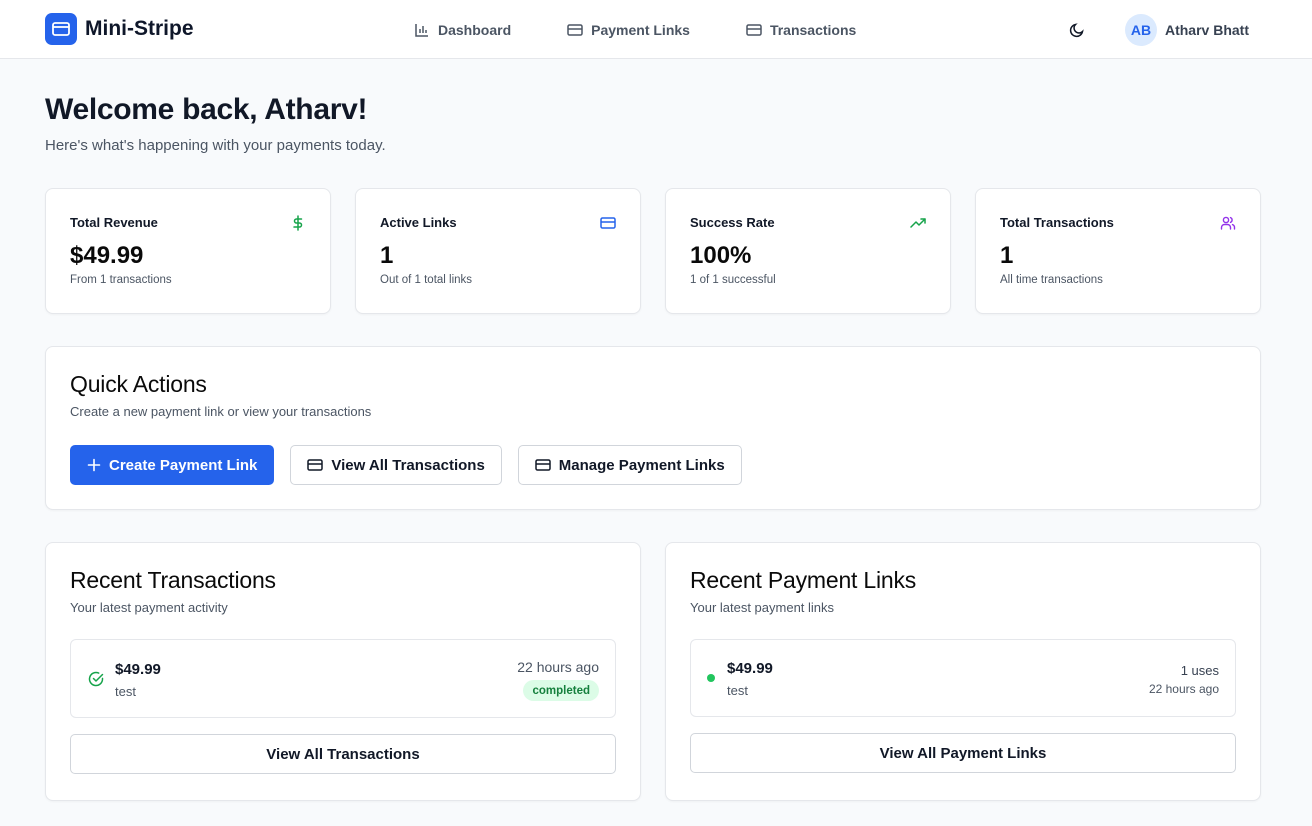 This screenshot has width=1312, height=826. I want to click on theme-toggle-button, so click(1077, 30).